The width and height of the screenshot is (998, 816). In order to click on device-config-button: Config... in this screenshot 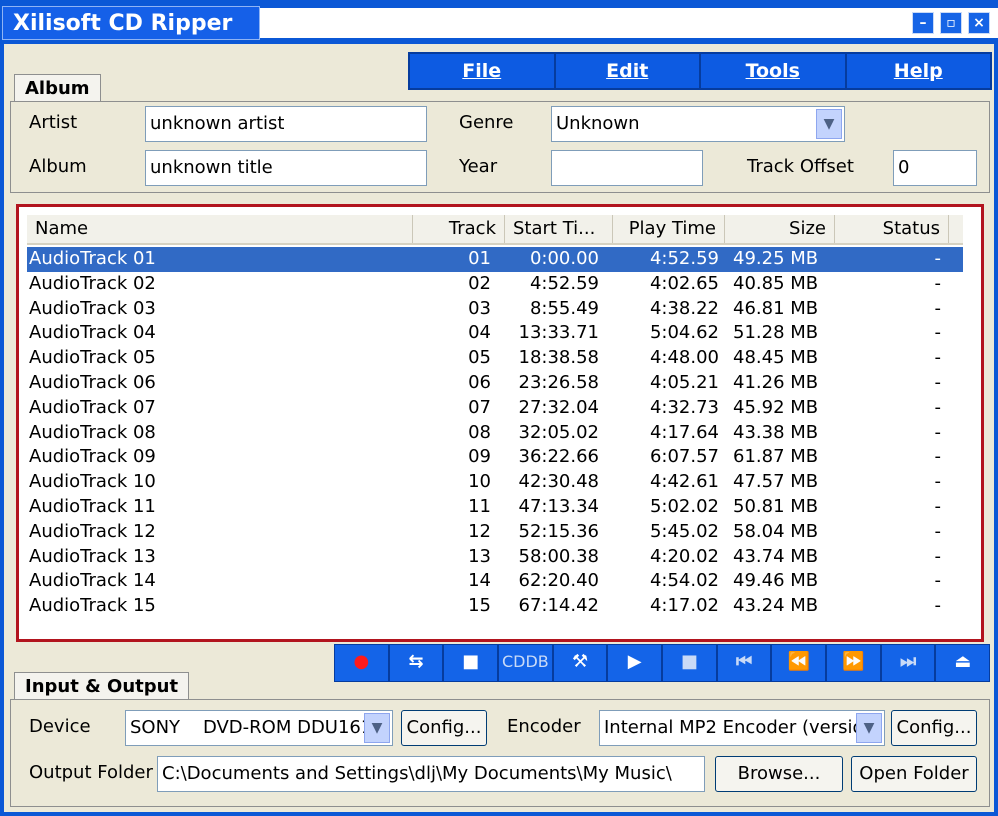, I will do `click(444, 728)`.